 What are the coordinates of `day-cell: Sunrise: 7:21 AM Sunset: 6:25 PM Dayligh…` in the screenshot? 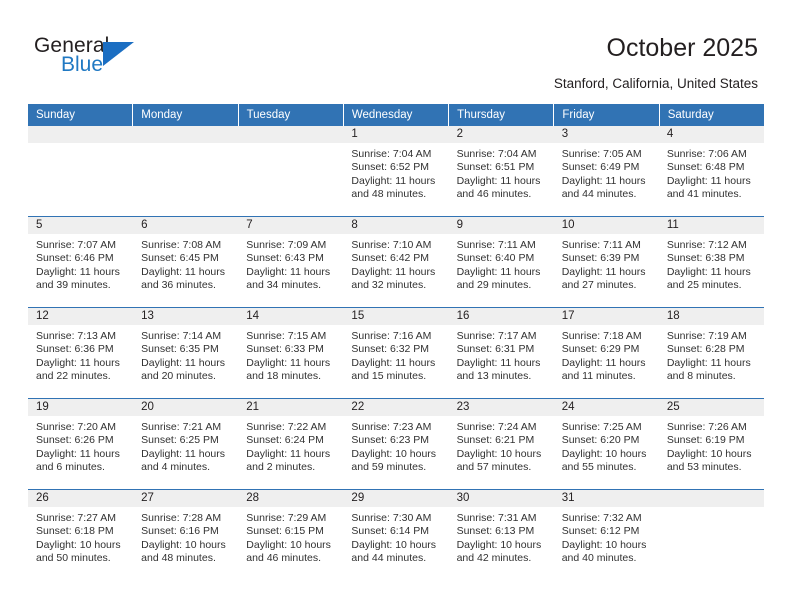 It's located at (185, 452).